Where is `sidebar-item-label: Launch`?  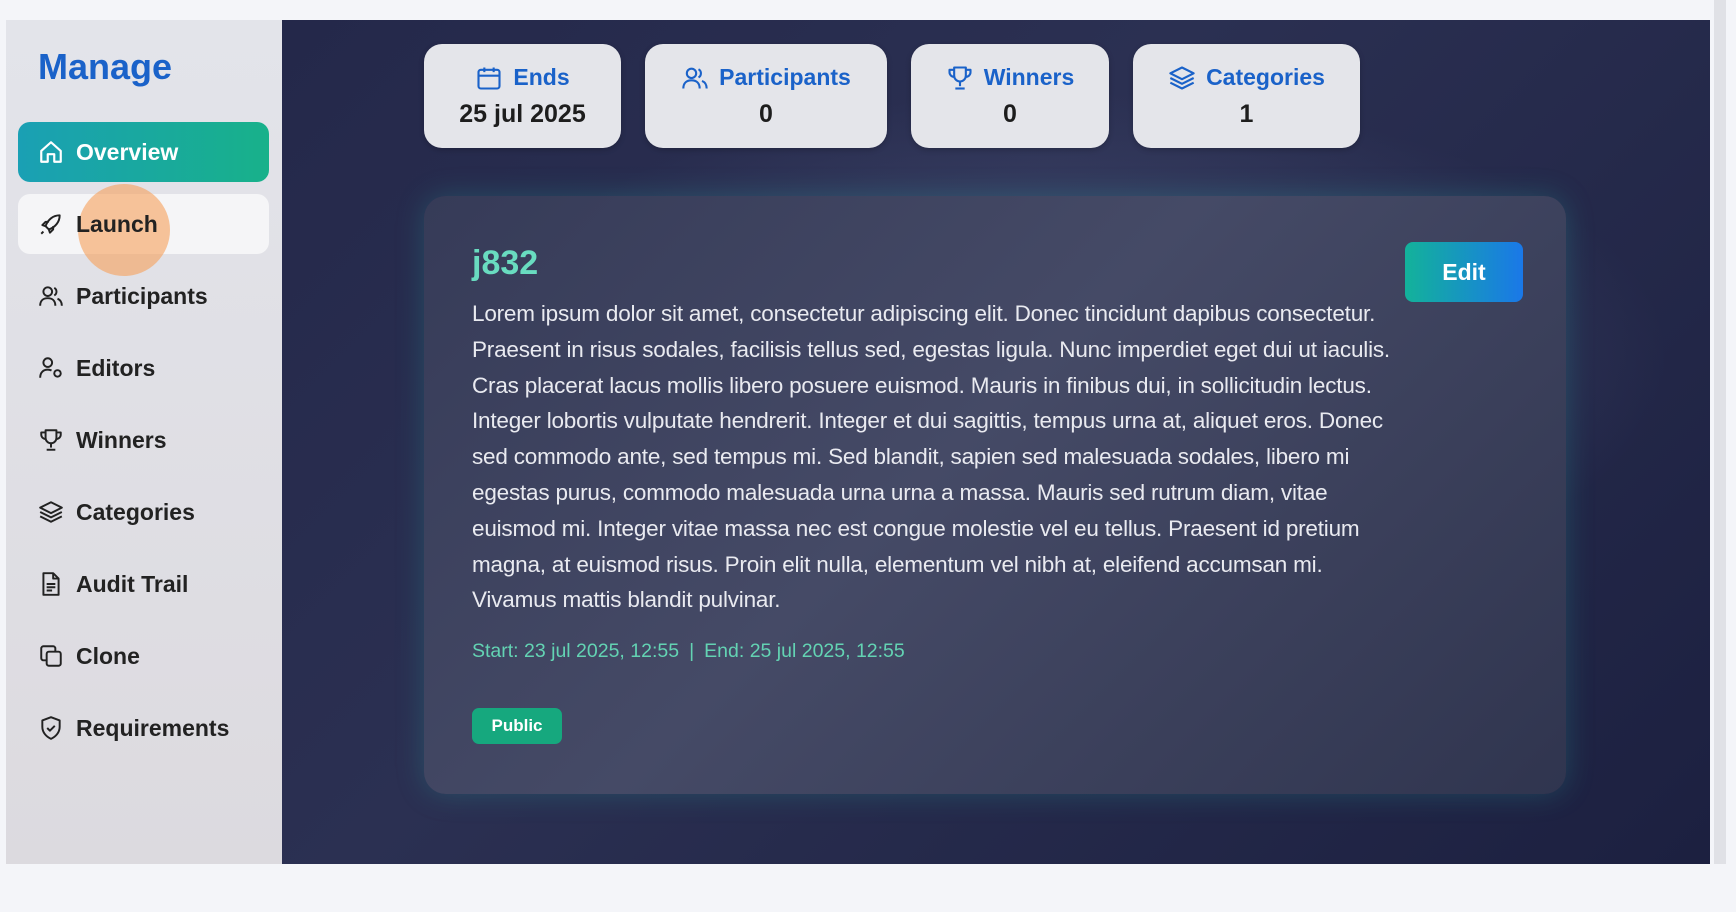 sidebar-item-label: Launch is located at coordinates (117, 223).